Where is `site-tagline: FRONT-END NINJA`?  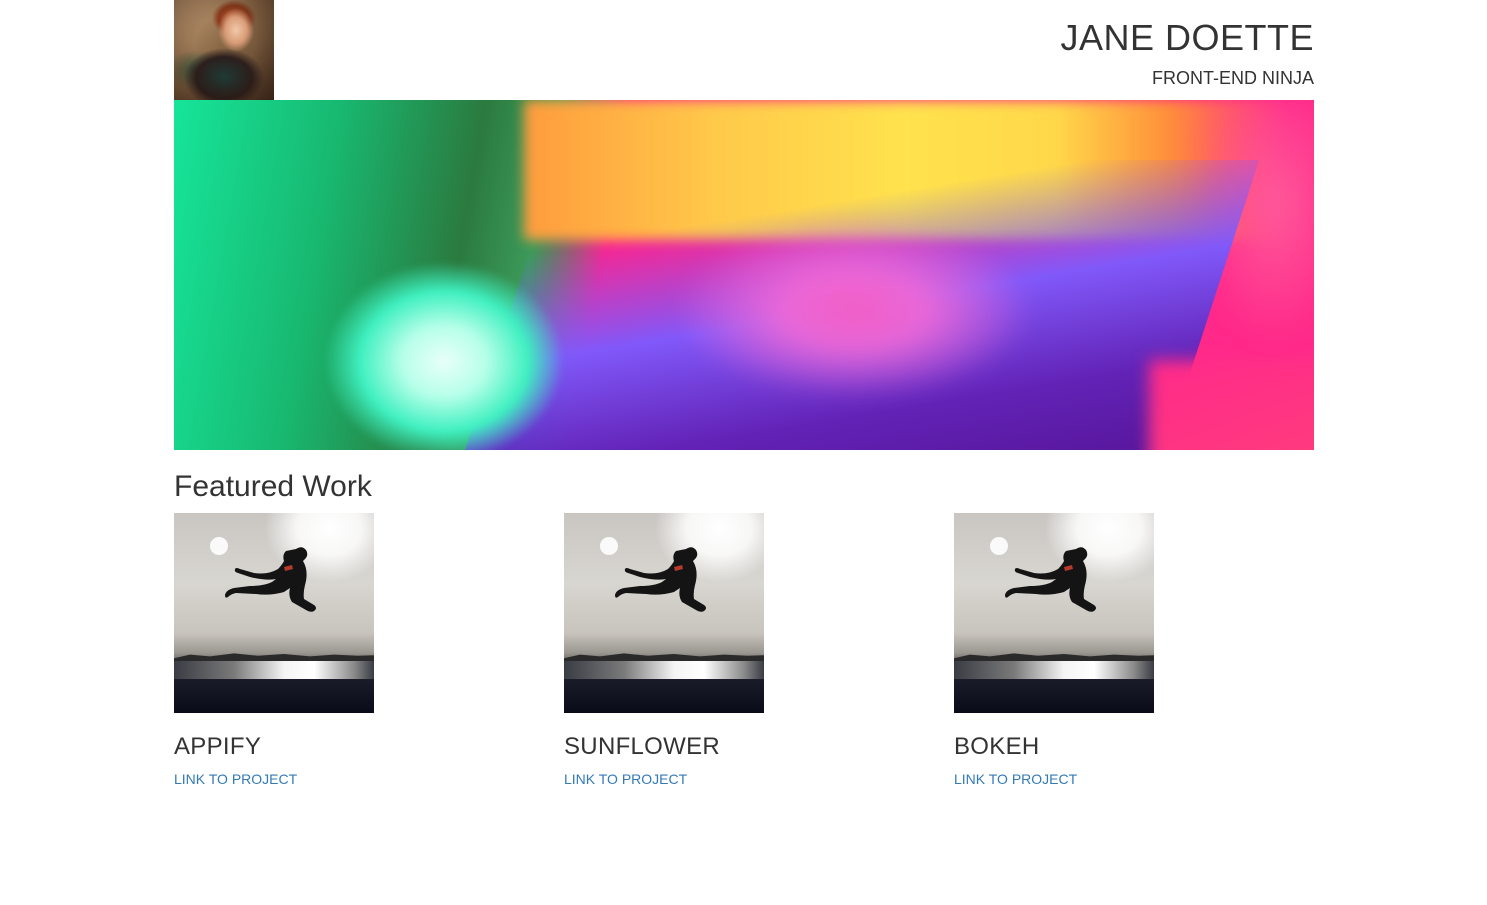 site-tagline: FRONT-END NINJA is located at coordinates (1233, 78).